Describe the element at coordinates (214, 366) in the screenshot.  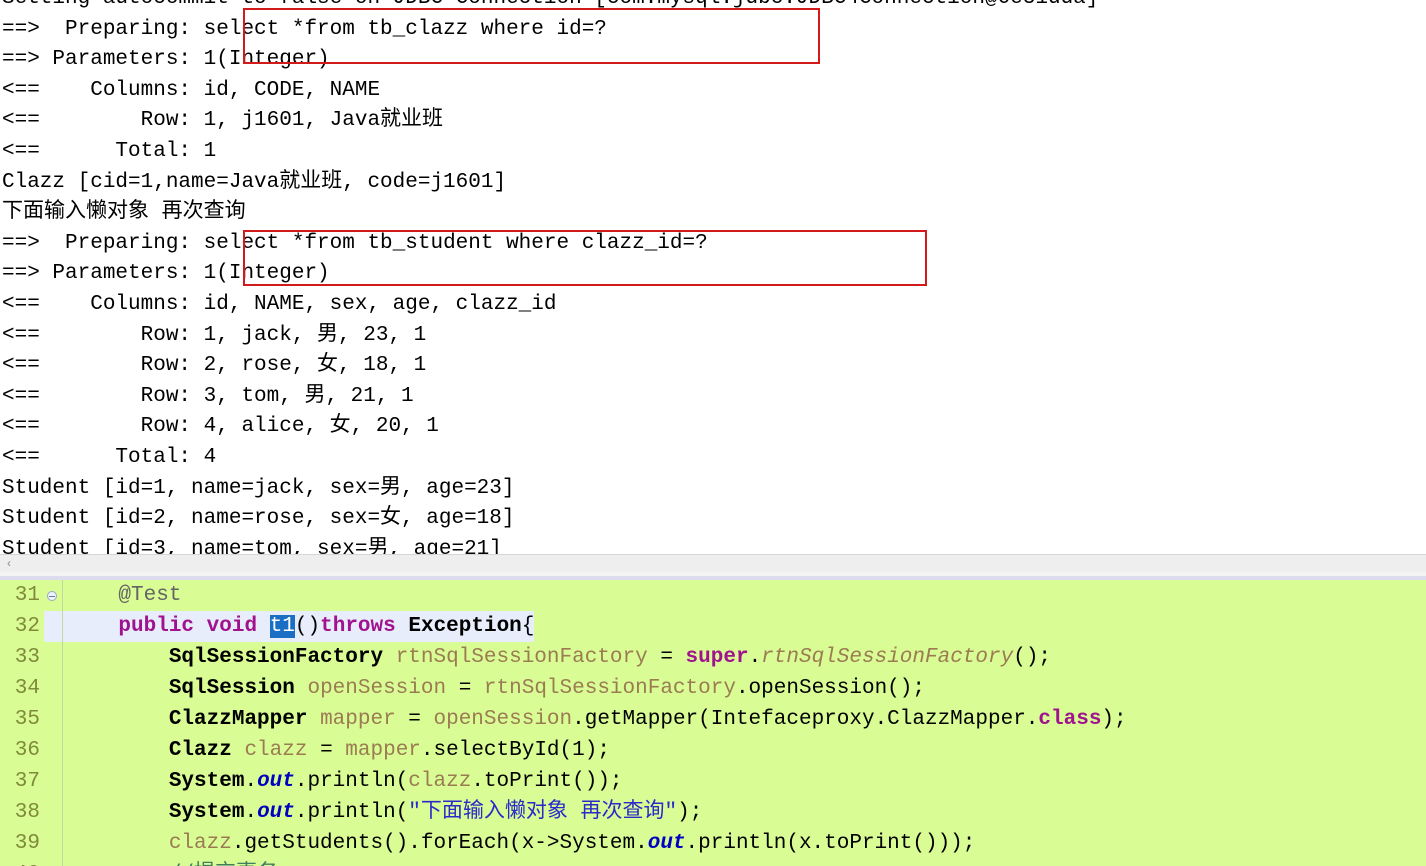
I see `console-line: <== Row: 2, rose, 女, 18, 1` at that location.